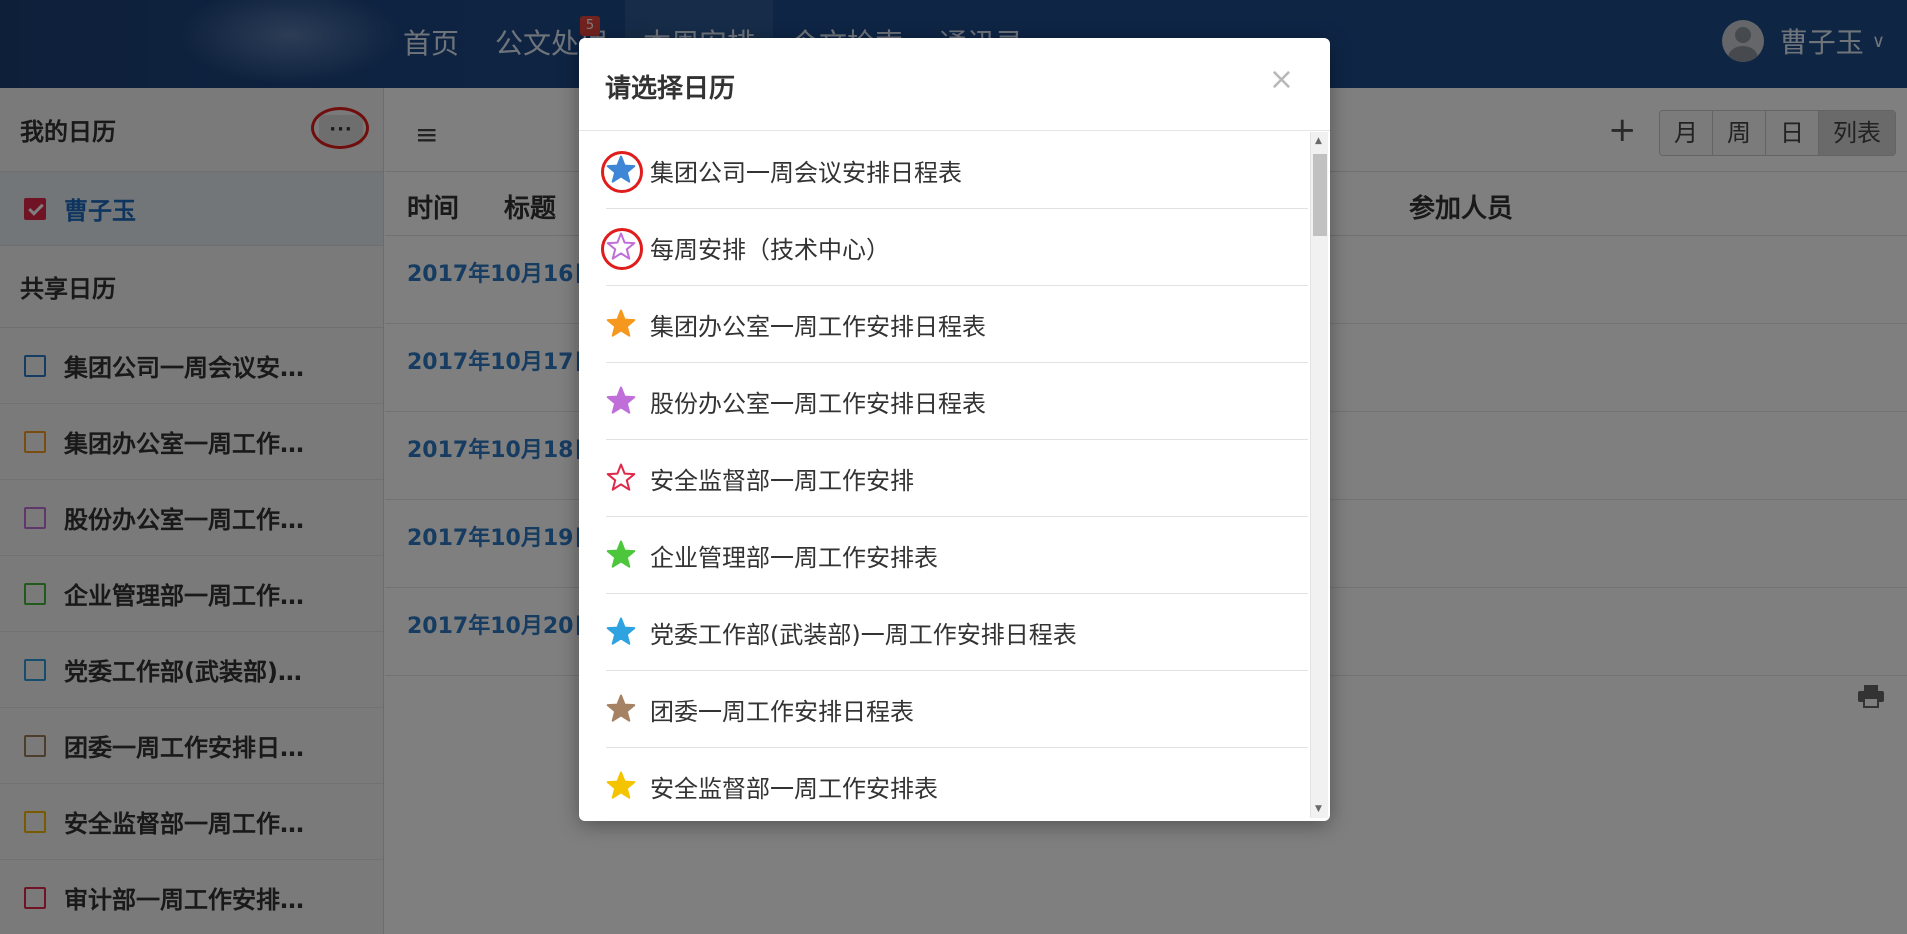 This screenshot has width=1907, height=934. What do you see at coordinates (806, 172) in the screenshot?
I see `calendar-option-label: 集团公司一周会议安排日程表` at bounding box center [806, 172].